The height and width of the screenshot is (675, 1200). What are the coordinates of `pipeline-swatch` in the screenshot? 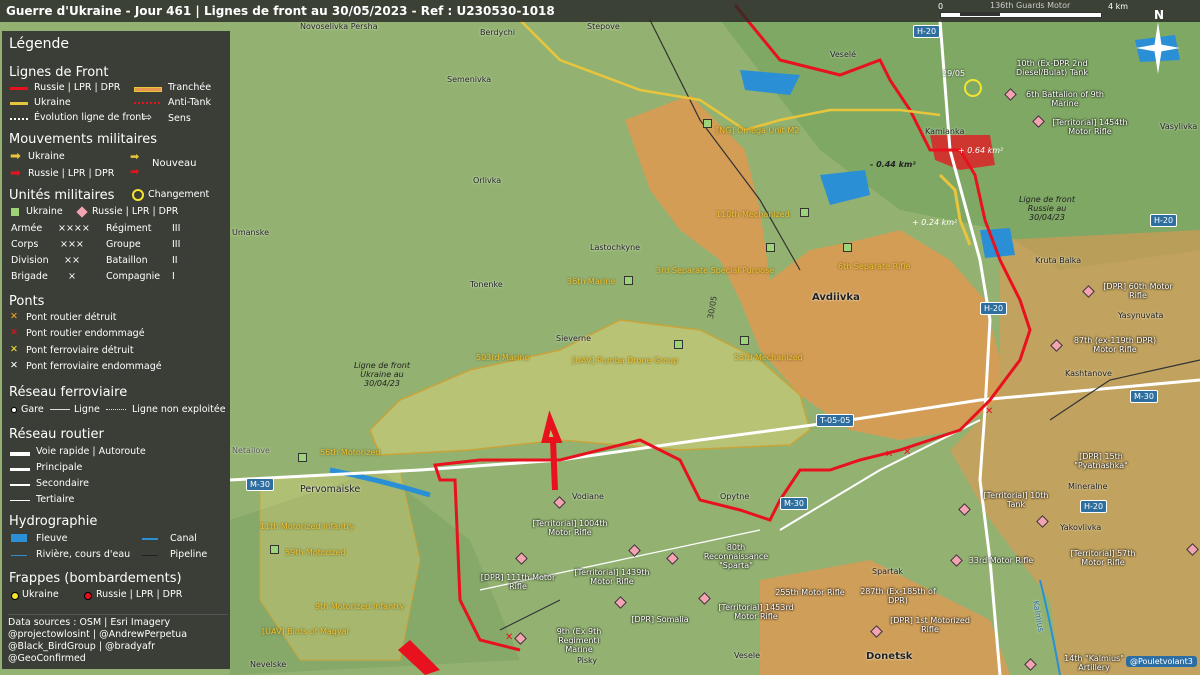 It's located at (150, 555).